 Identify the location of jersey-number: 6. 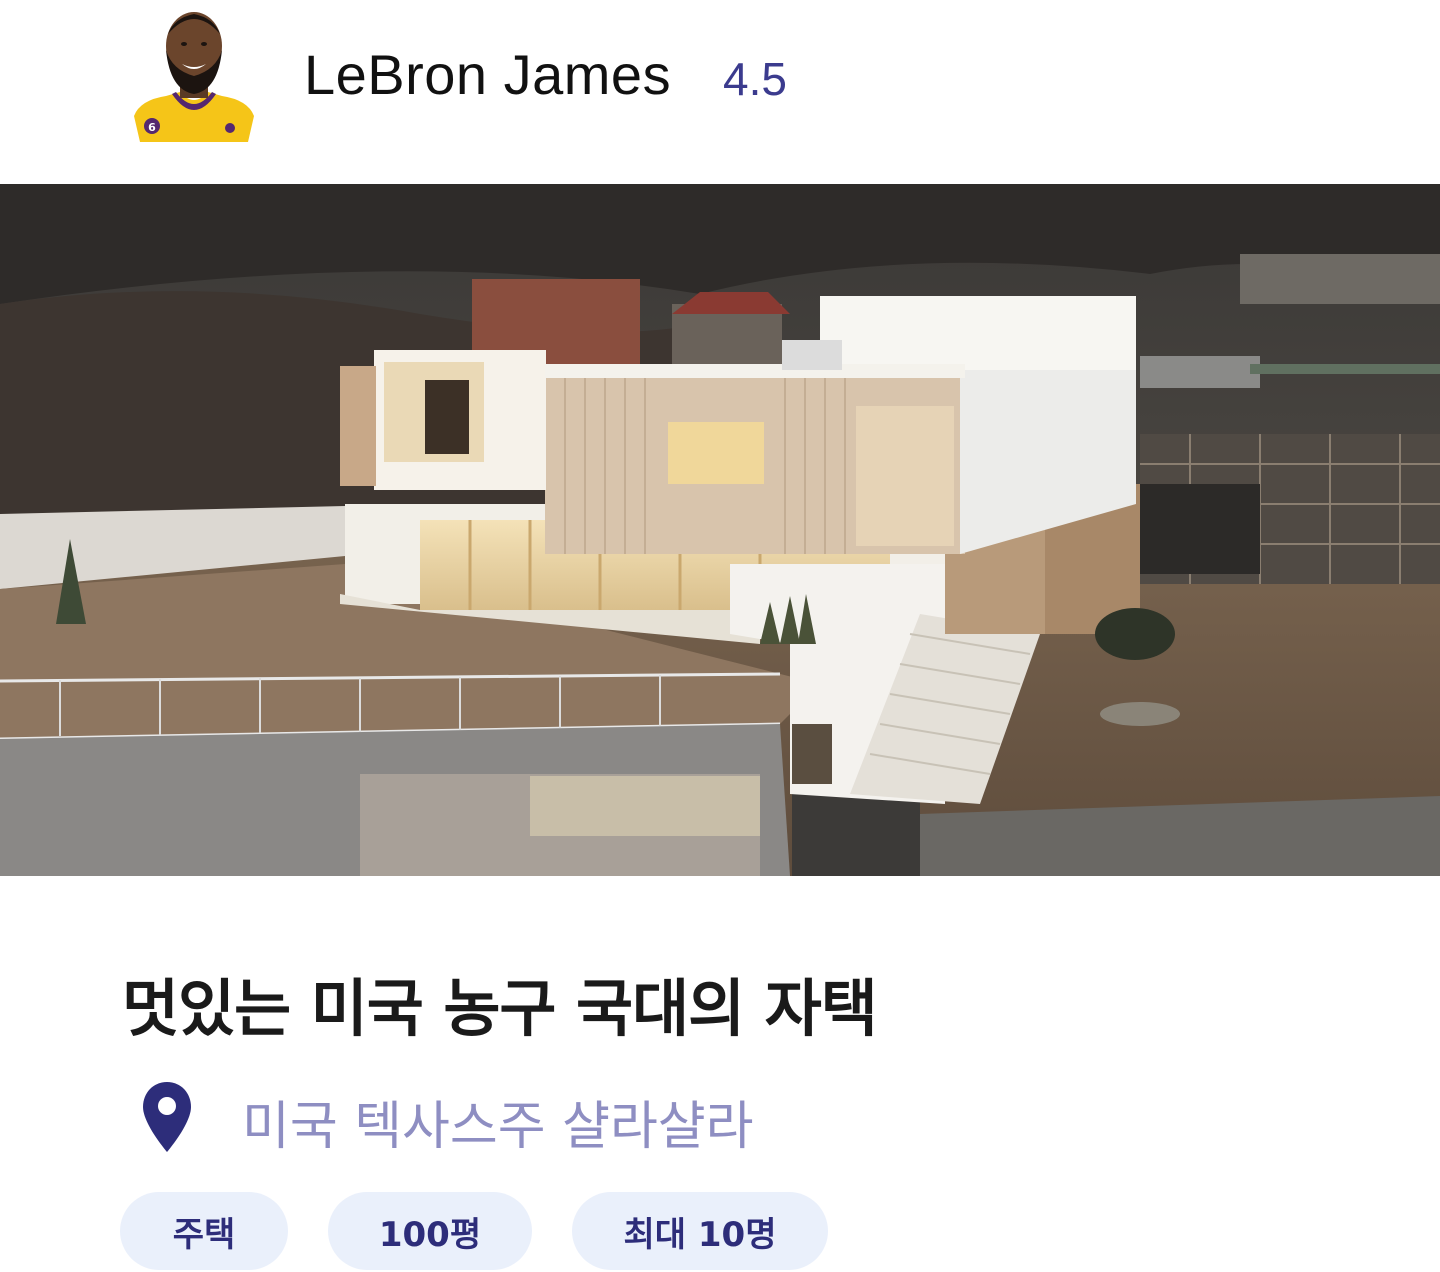
(152, 127).